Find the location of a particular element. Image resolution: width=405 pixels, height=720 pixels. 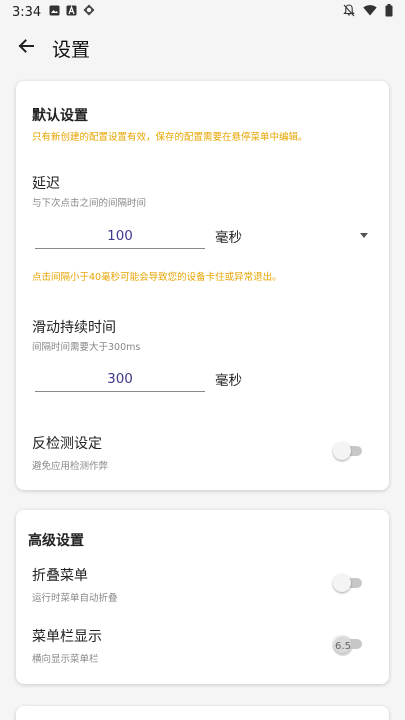

collapse-menu-label: 折叠菜单 is located at coordinates (60, 576).